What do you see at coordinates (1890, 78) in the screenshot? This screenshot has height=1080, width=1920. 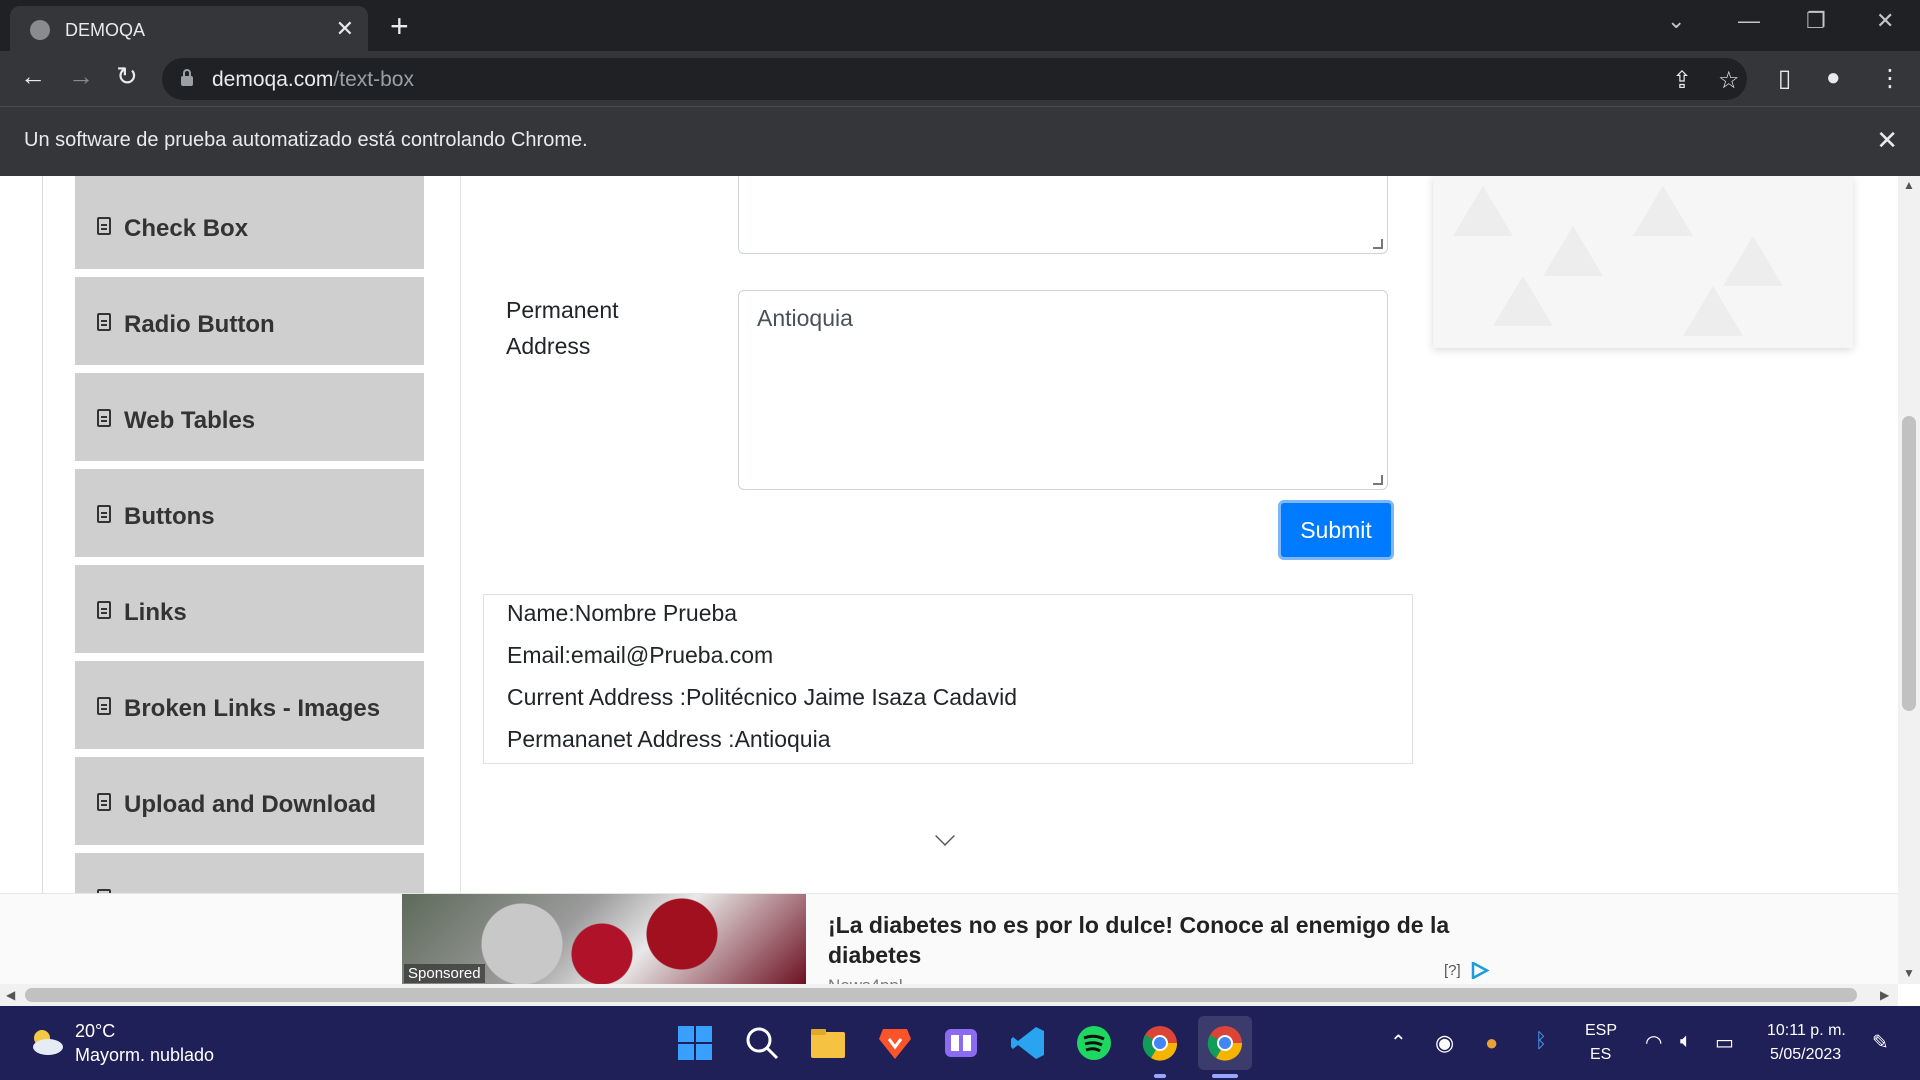 I see `menu-kebab-icon: ⋮` at bounding box center [1890, 78].